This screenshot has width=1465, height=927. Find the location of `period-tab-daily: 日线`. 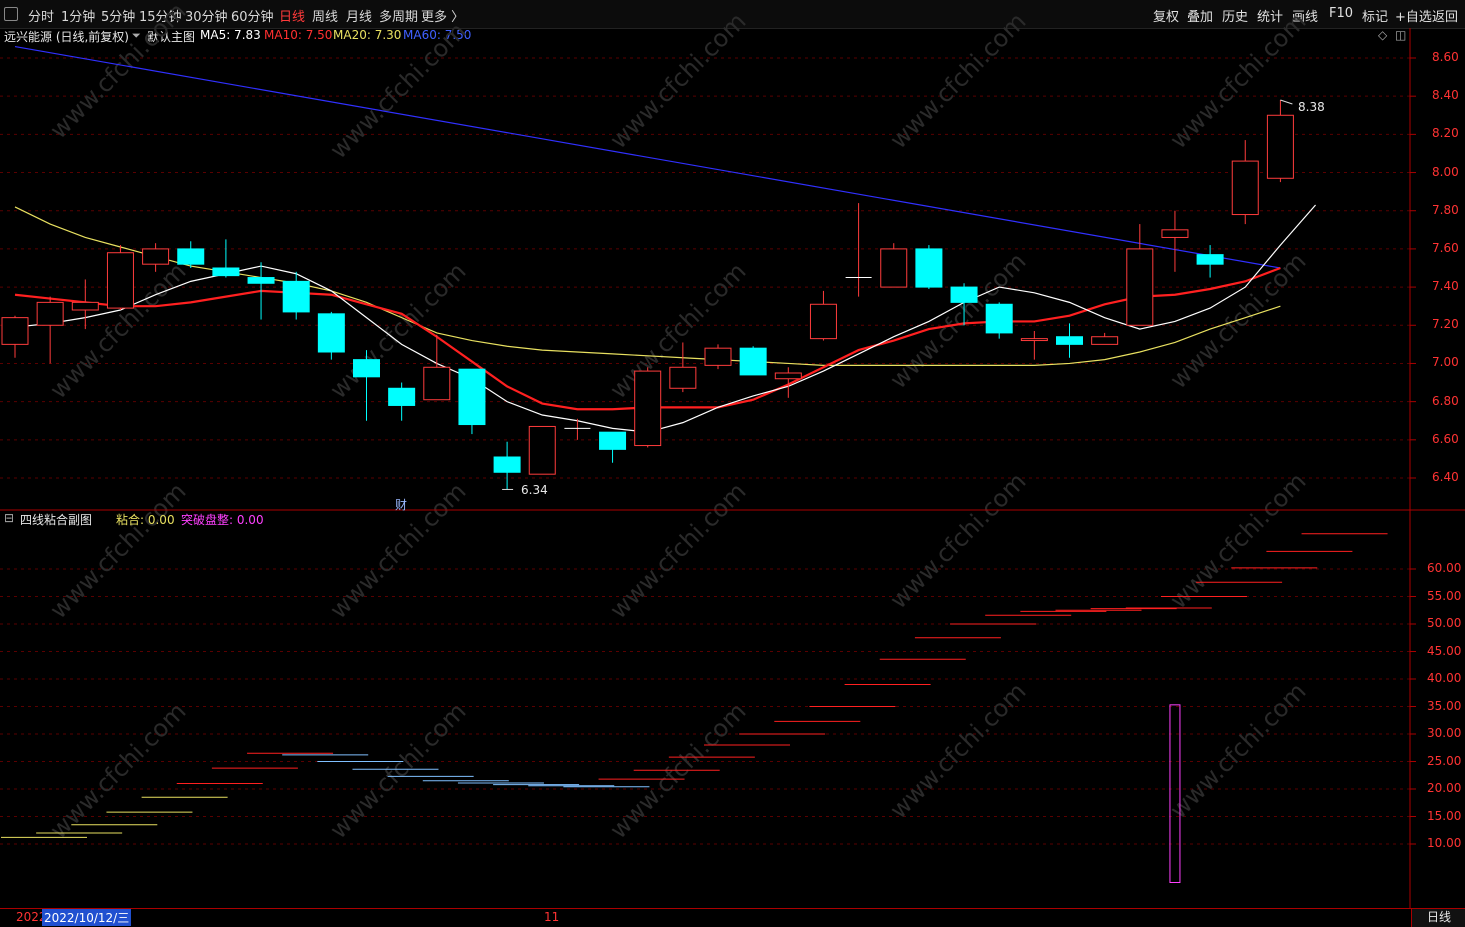

period-tab-daily: 日线 is located at coordinates (1438, 918).